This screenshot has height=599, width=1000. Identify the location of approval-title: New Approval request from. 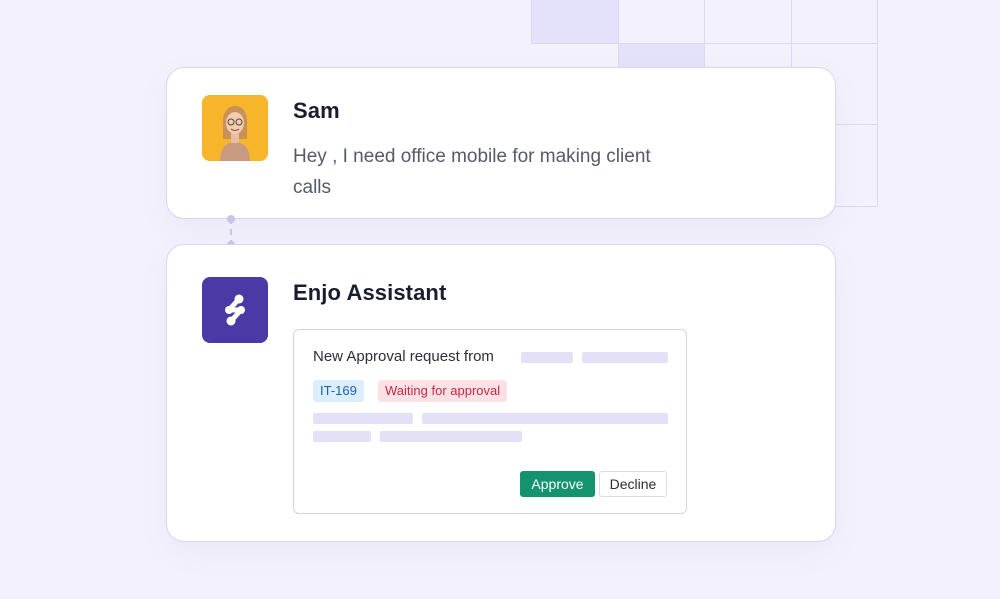
(403, 356).